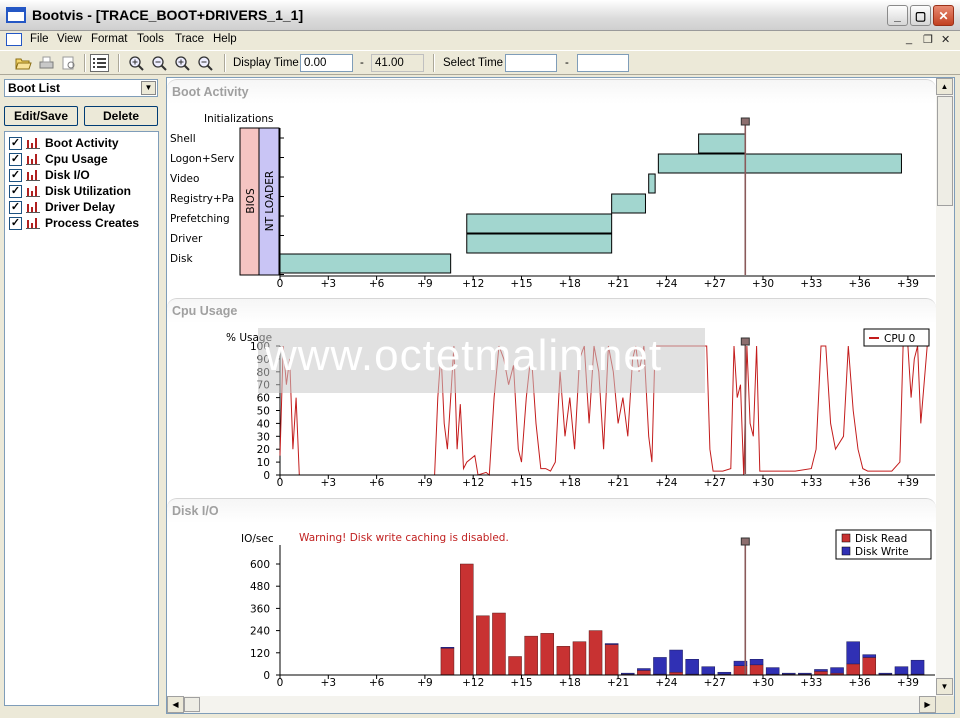 Image resolution: width=960 pixels, height=718 pixels. What do you see at coordinates (39, 39) in the screenshot?
I see `menu-file: File` at bounding box center [39, 39].